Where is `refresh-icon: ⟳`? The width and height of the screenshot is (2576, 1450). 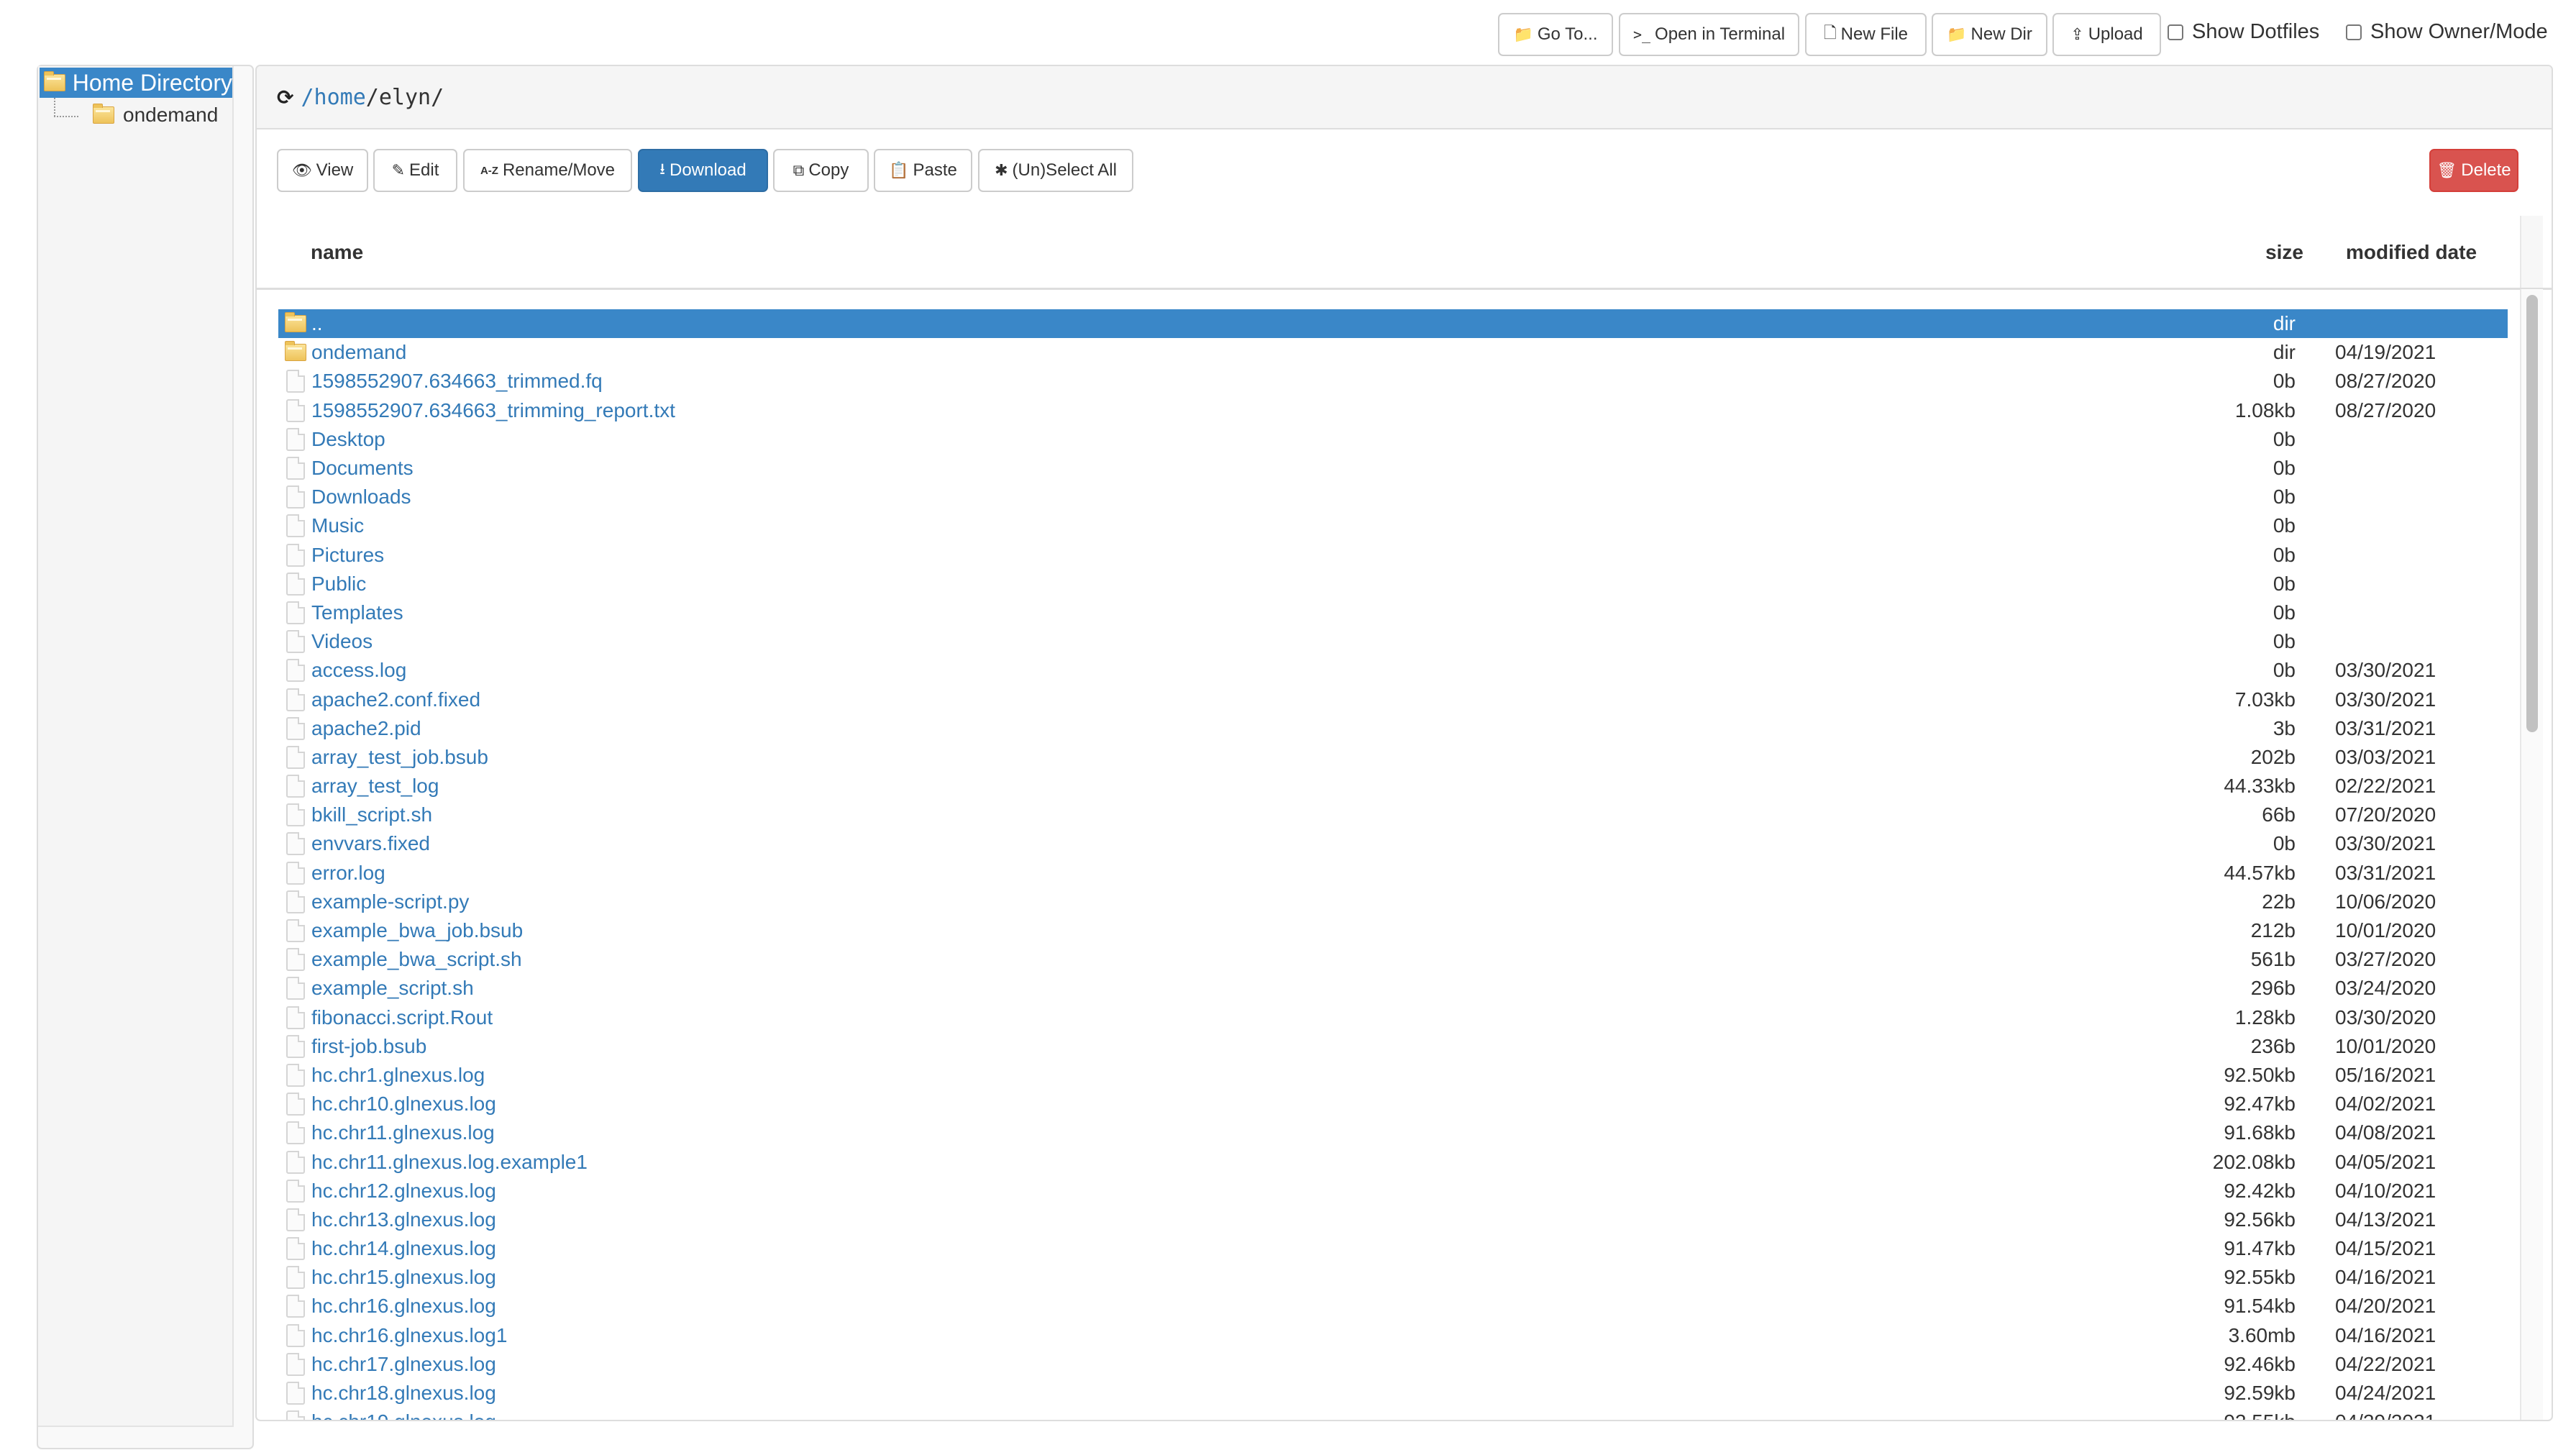 refresh-icon: ⟳ is located at coordinates (285, 98).